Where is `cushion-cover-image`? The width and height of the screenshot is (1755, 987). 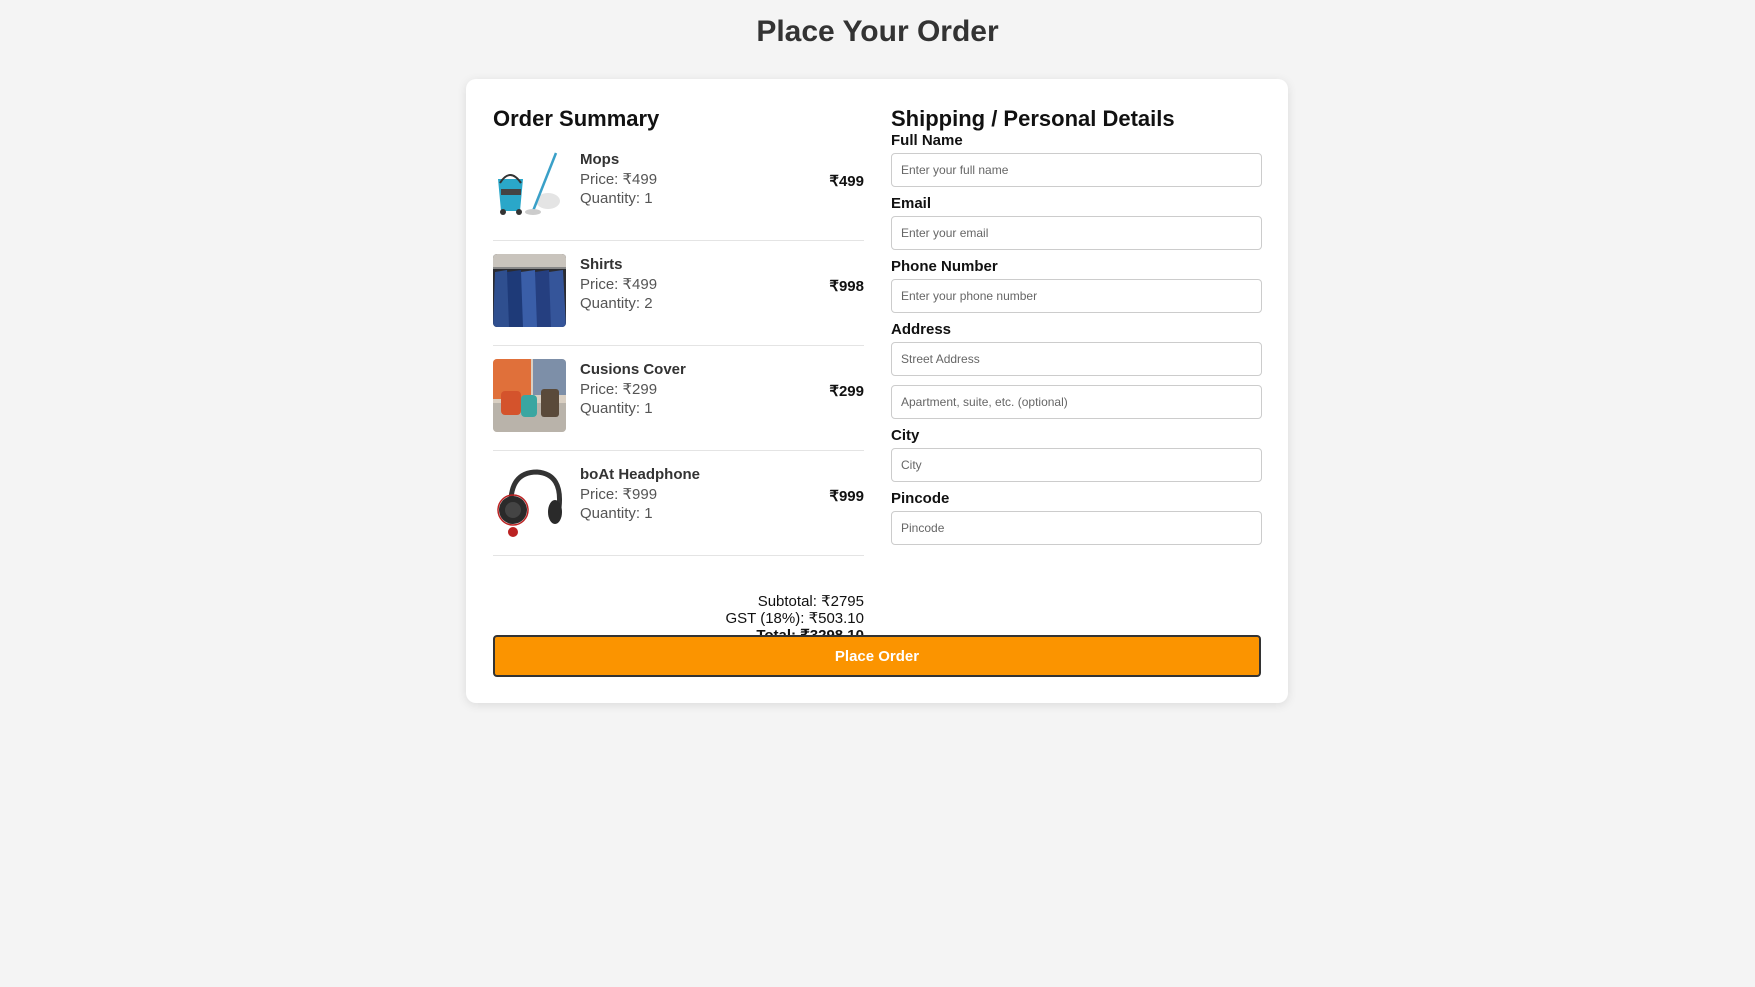
cushion-cover-image is located at coordinates (529, 395).